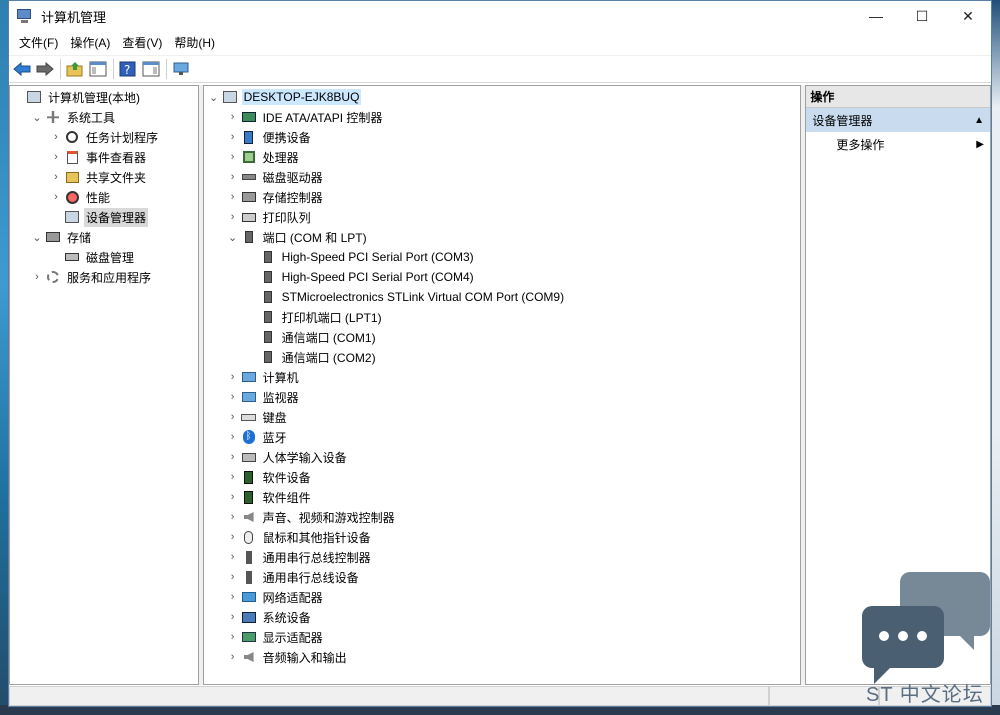 This screenshot has height=715, width=1000. I want to click on device-tree-label: 软件设备, so click(286, 477).